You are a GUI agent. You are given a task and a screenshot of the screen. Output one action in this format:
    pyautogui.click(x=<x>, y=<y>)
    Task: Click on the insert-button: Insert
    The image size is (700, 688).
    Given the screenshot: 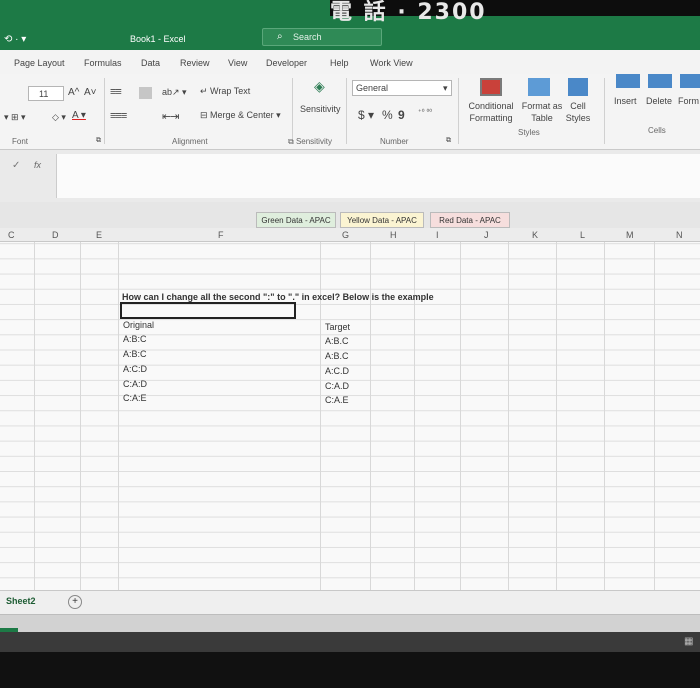 What is the action you would take?
    pyautogui.click(x=625, y=101)
    